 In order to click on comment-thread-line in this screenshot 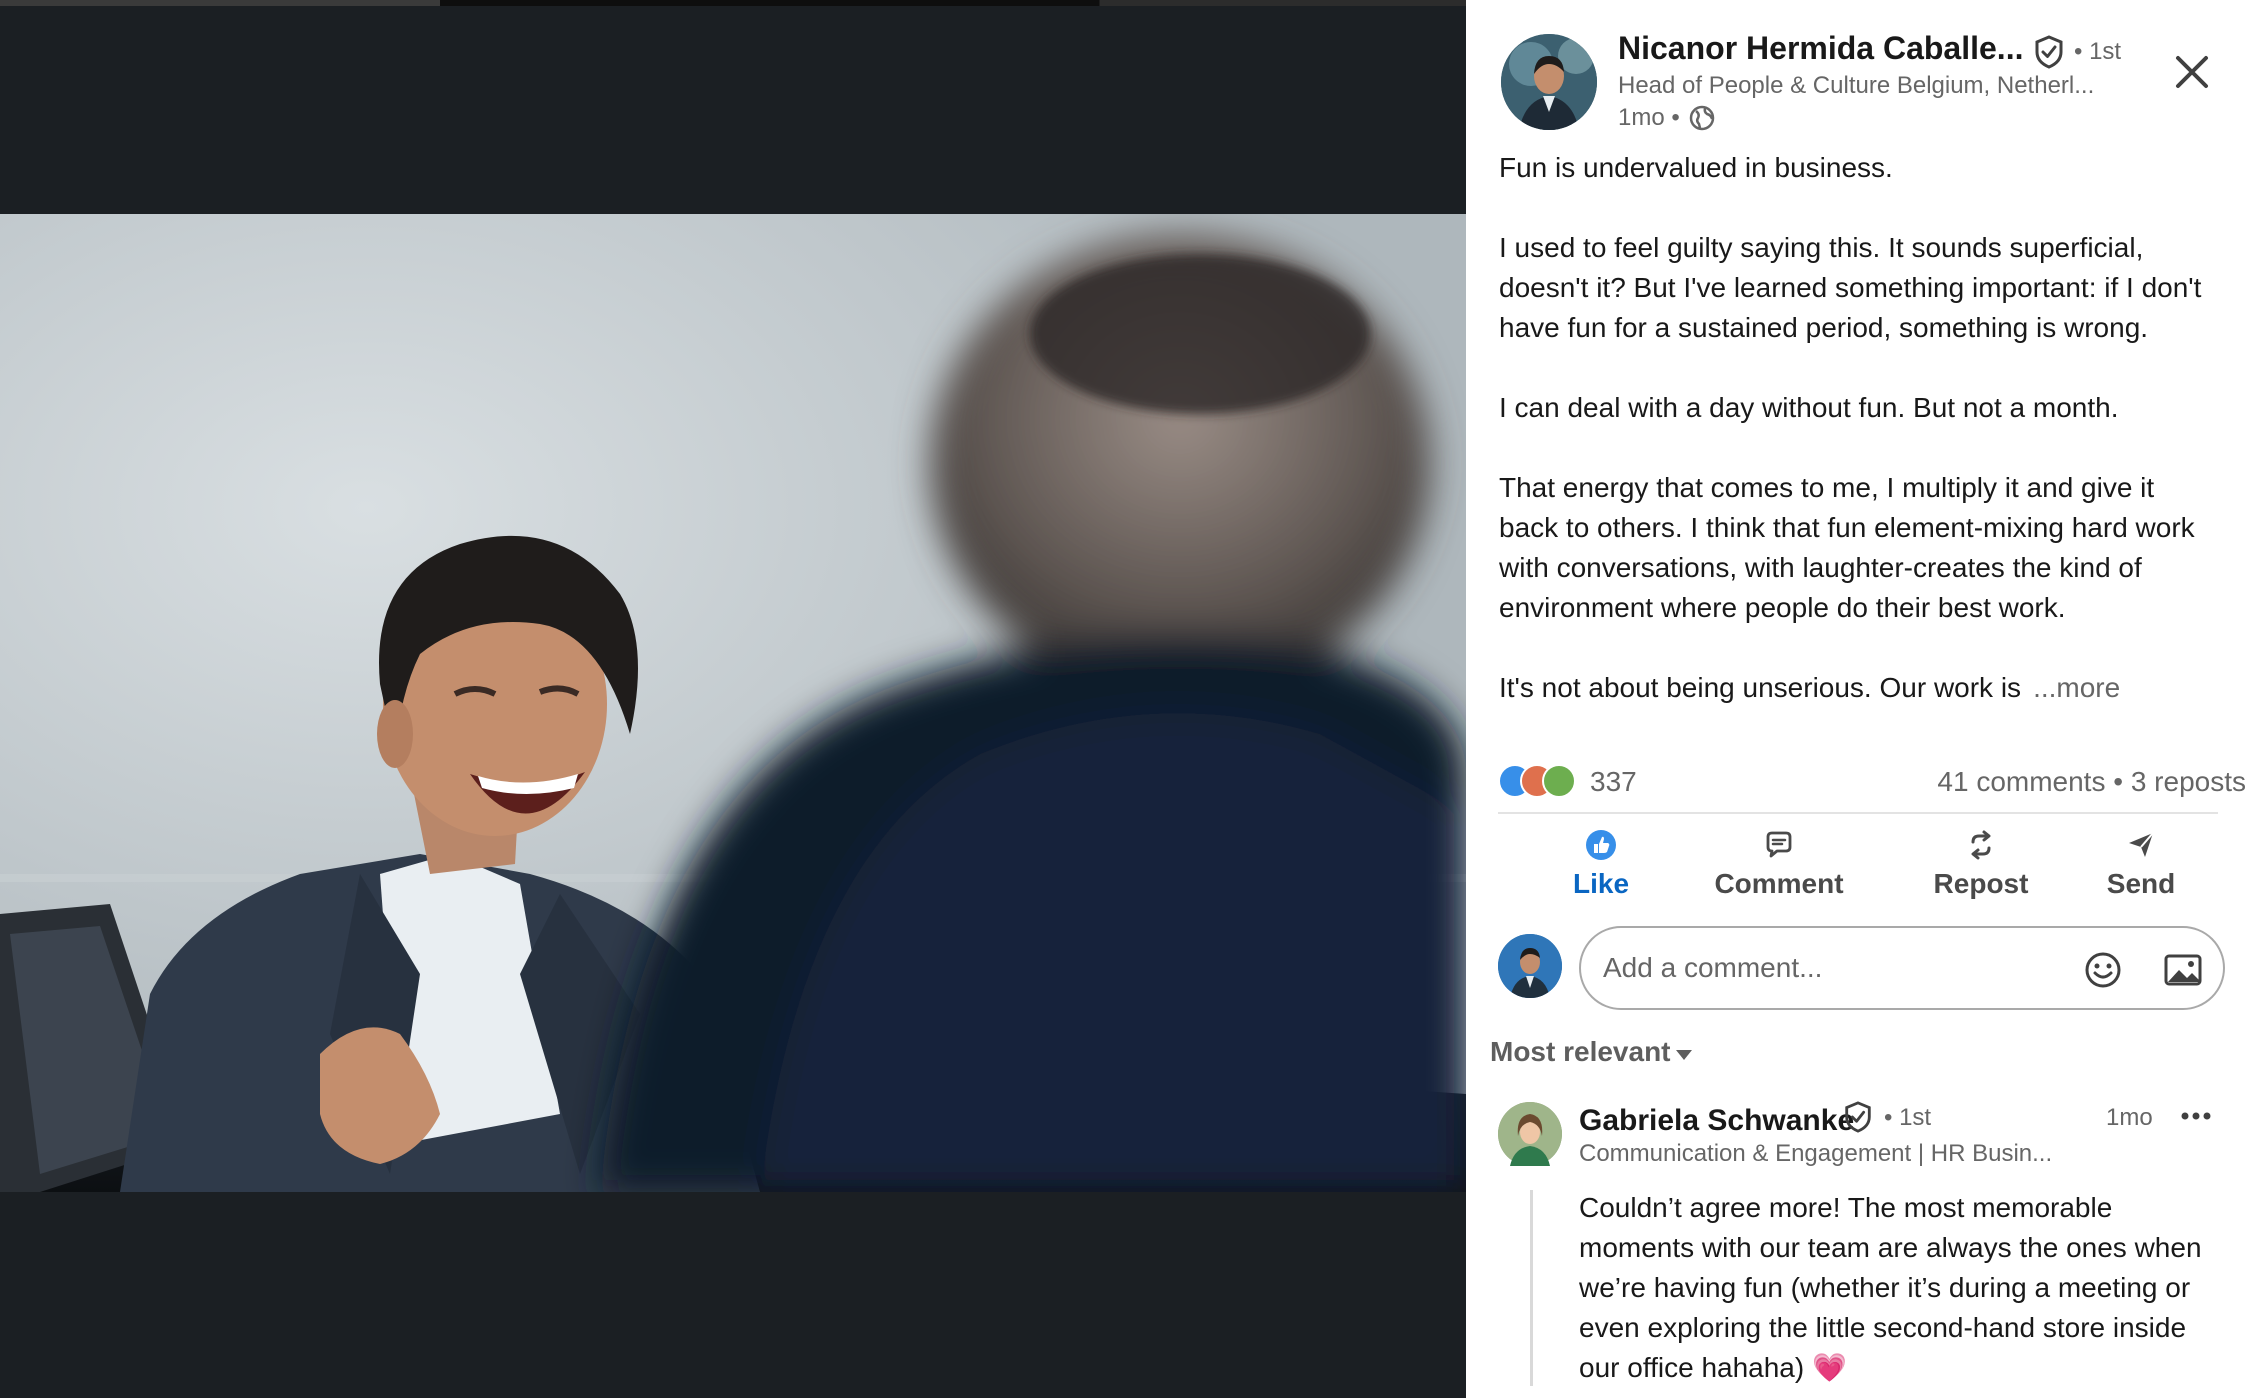, I will do `click(1531, 1288)`.